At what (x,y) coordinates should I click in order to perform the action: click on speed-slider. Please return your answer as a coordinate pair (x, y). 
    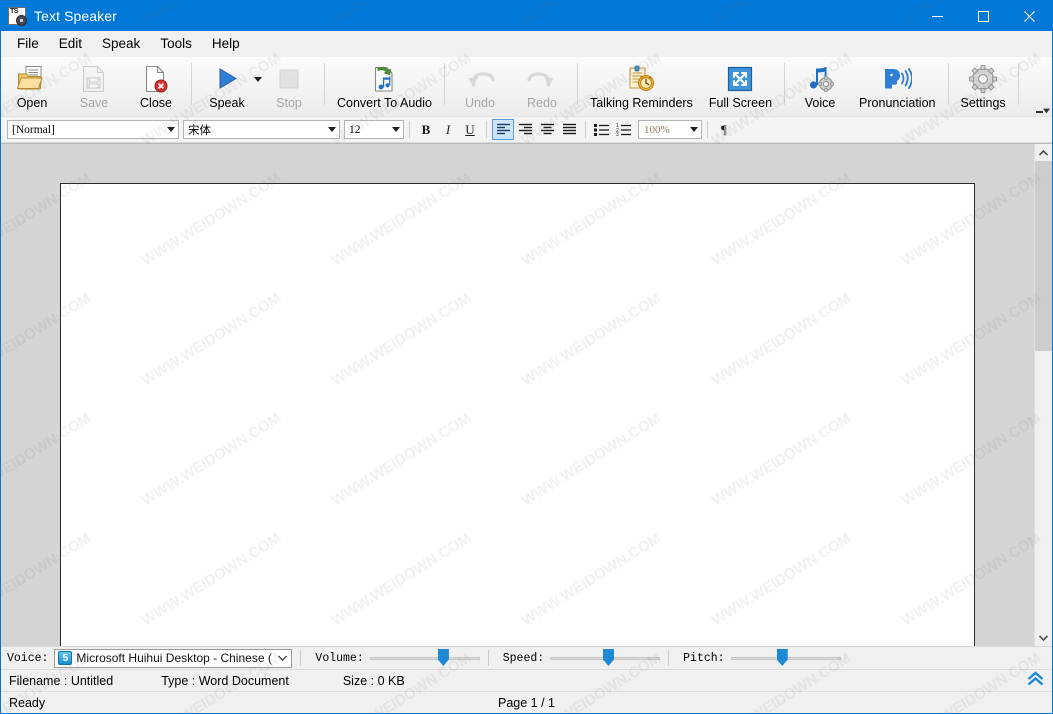
    Looking at the image, I should click on (605, 657).